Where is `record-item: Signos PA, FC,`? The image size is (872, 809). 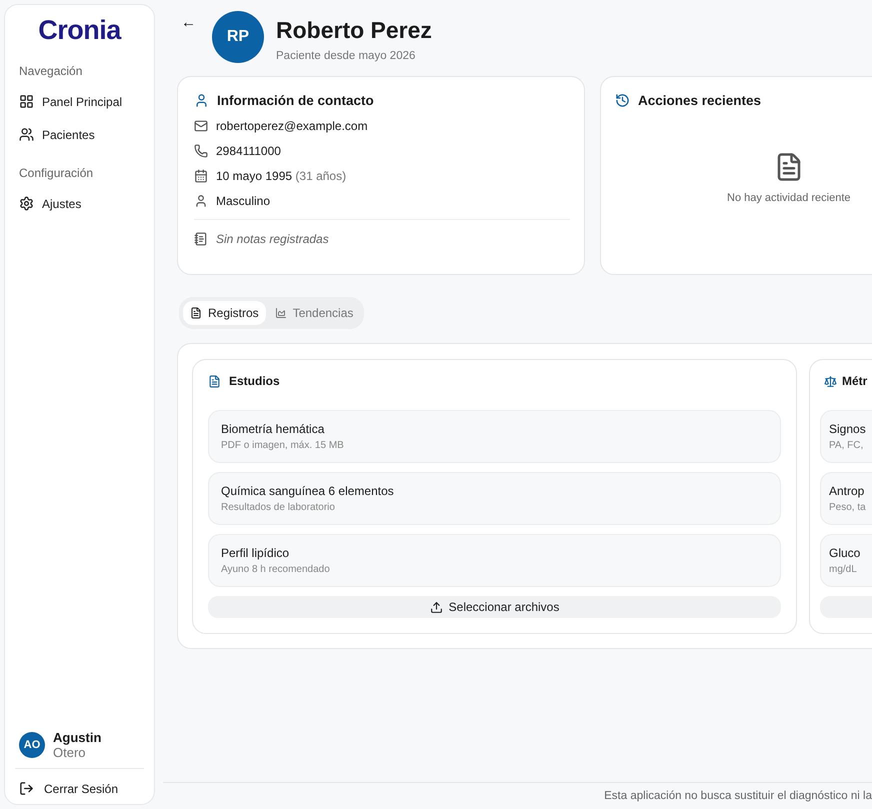
record-item: Signos PA, FC, is located at coordinates (846, 436).